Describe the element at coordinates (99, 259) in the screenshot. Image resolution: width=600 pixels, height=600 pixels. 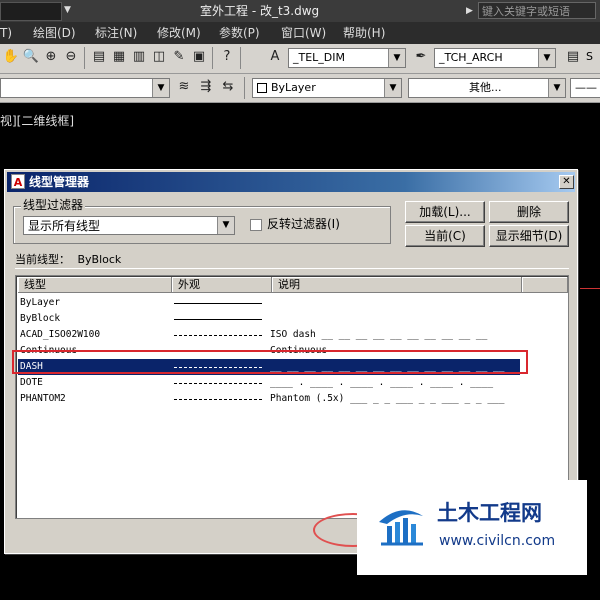
I see `current-linetype-value: ByBlock` at that location.